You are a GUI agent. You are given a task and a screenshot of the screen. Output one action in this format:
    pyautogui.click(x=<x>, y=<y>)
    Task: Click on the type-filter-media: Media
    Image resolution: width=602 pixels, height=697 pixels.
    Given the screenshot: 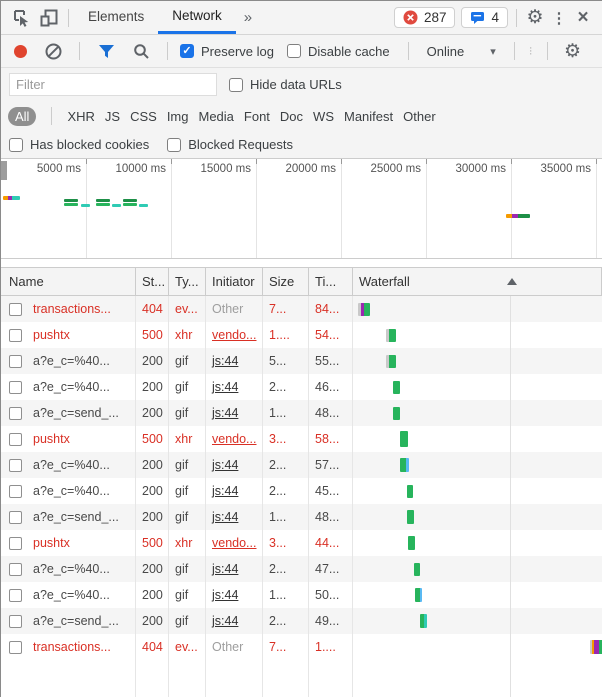 What is the action you would take?
    pyautogui.click(x=215, y=116)
    